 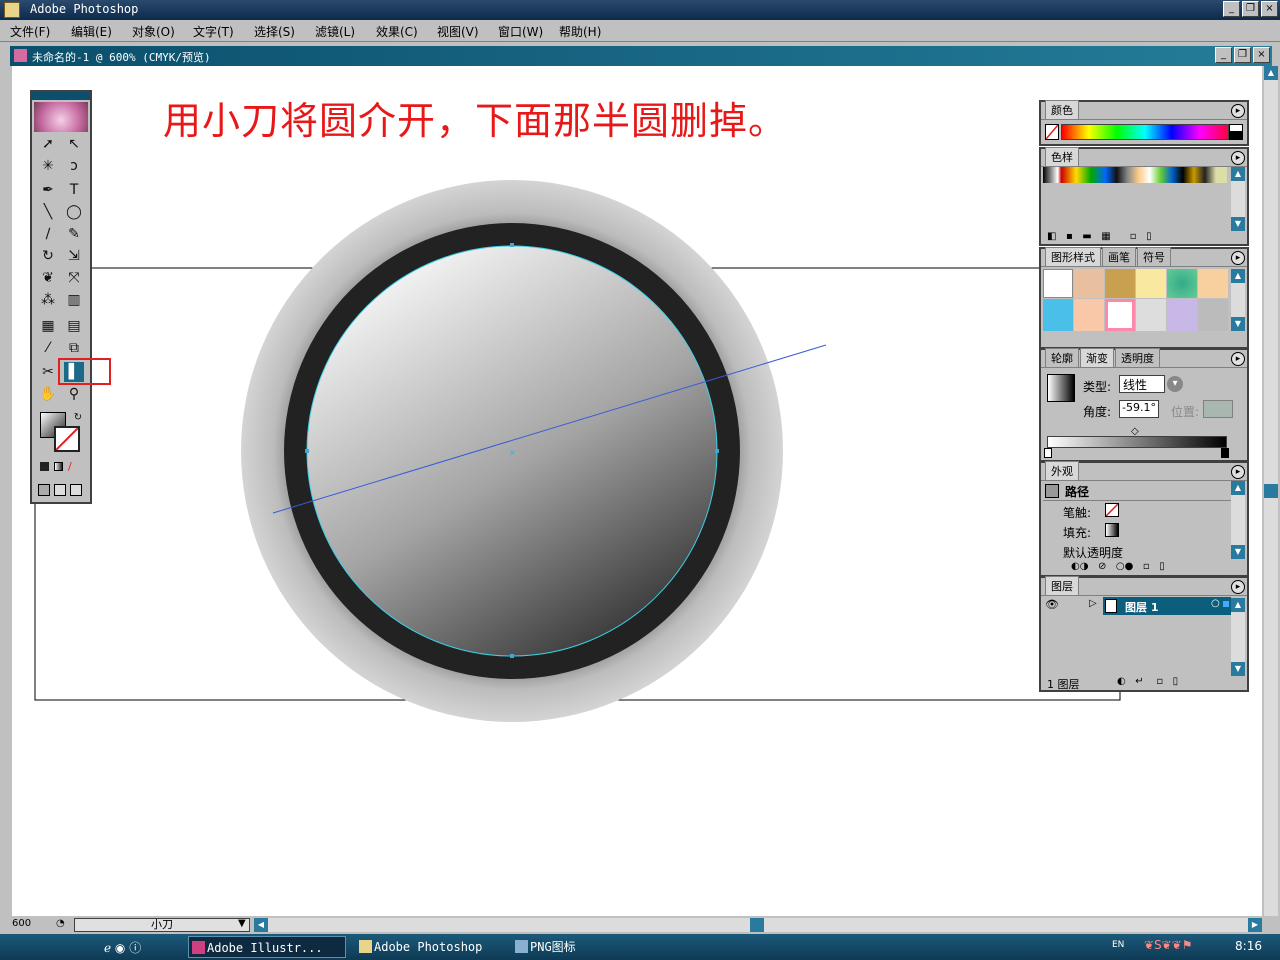 What do you see at coordinates (1139, 409) in the screenshot?
I see `gradient-angle-input: -59.1°` at bounding box center [1139, 409].